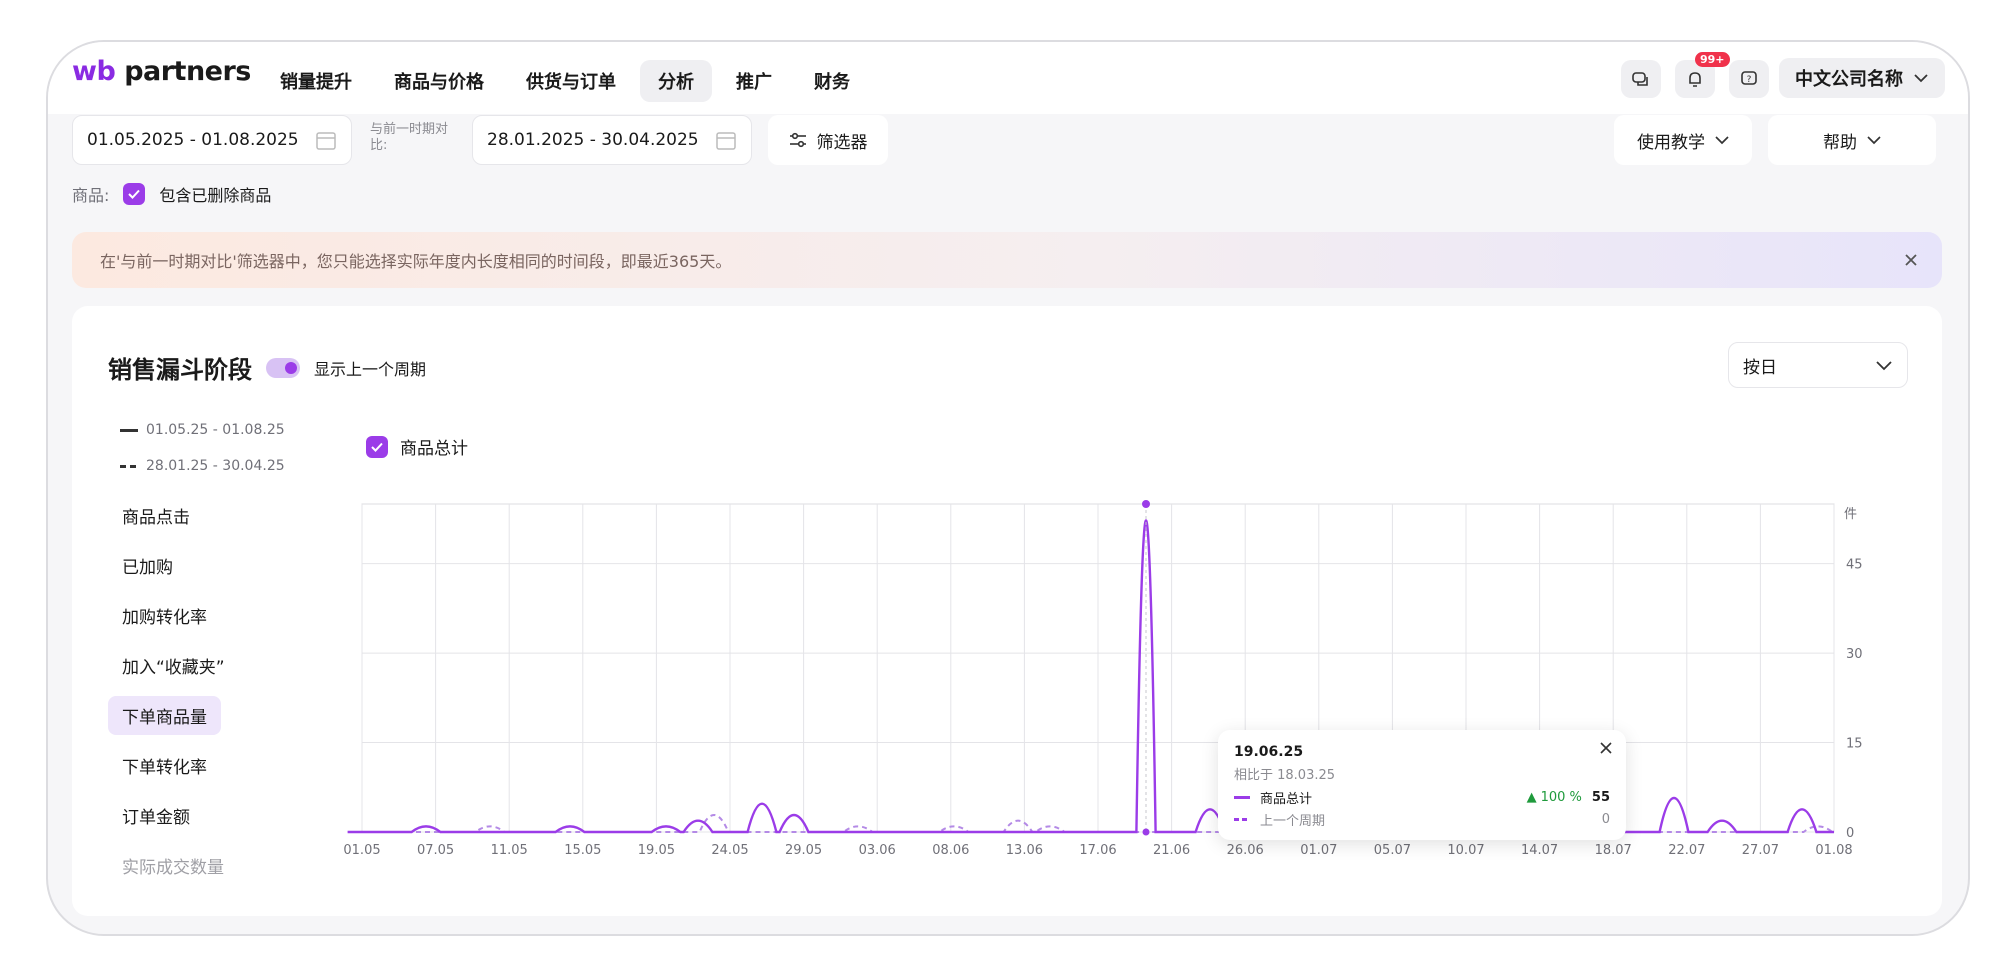 This screenshot has height=978, width=2016. What do you see at coordinates (1318, 850) in the screenshot?
I see `x-tick-label: 01.07` at bounding box center [1318, 850].